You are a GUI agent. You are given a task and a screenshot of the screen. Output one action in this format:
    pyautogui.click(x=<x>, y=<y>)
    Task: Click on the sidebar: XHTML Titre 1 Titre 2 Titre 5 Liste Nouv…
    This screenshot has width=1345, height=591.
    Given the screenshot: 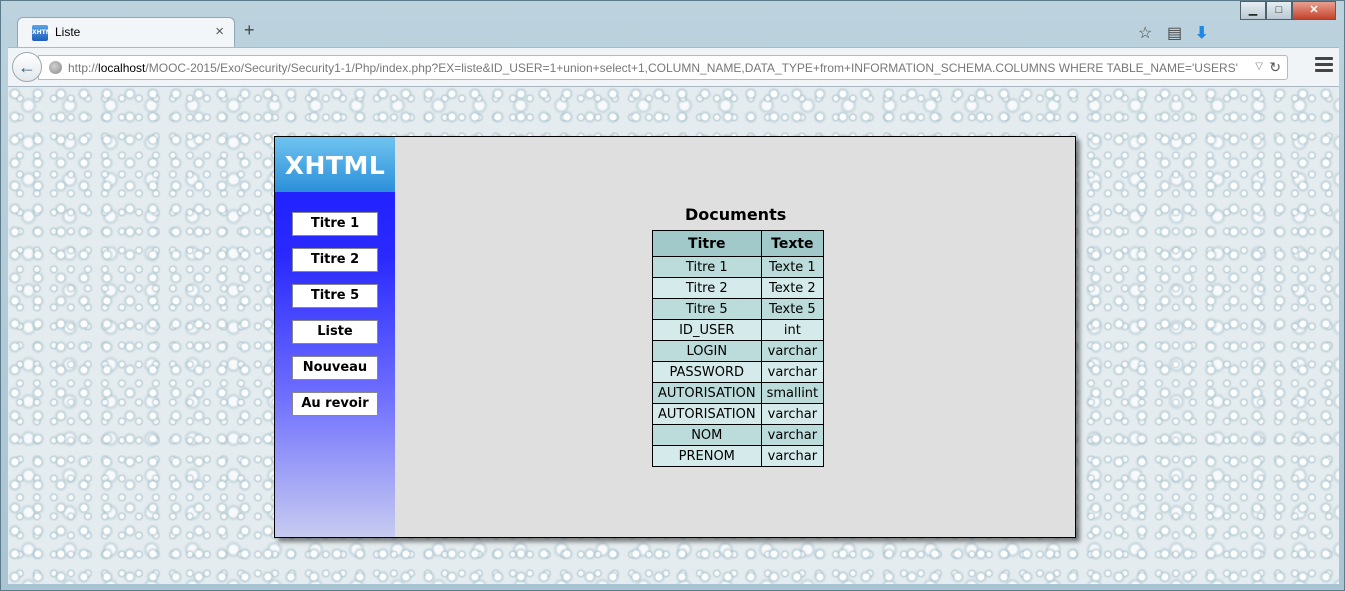 What is the action you would take?
    pyautogui.click(x=335, y=337)
    